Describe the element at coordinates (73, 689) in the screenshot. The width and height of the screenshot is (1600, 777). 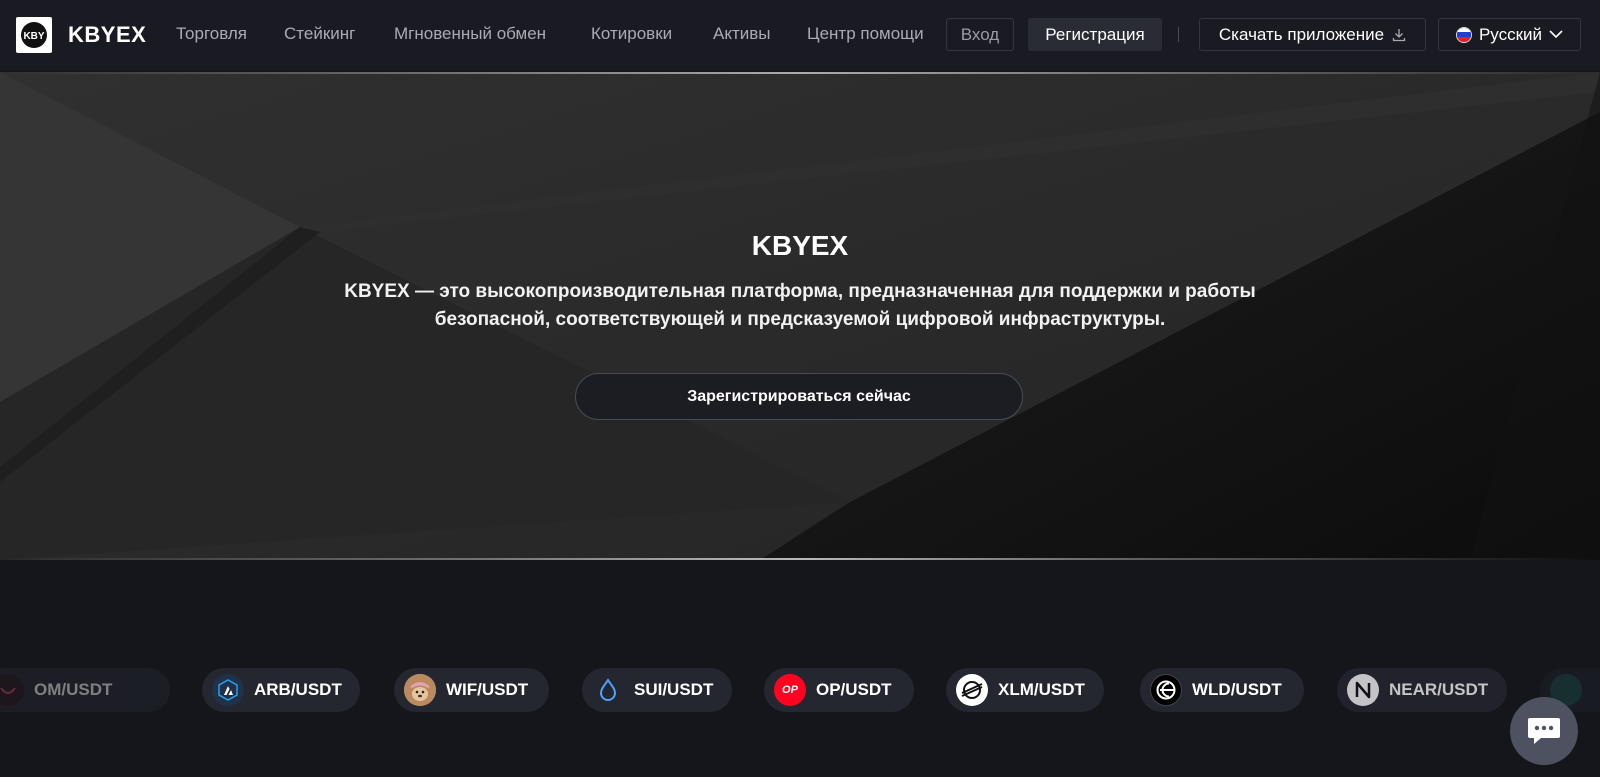
I see `ticker-pair-label: OM/USDT` at that location.